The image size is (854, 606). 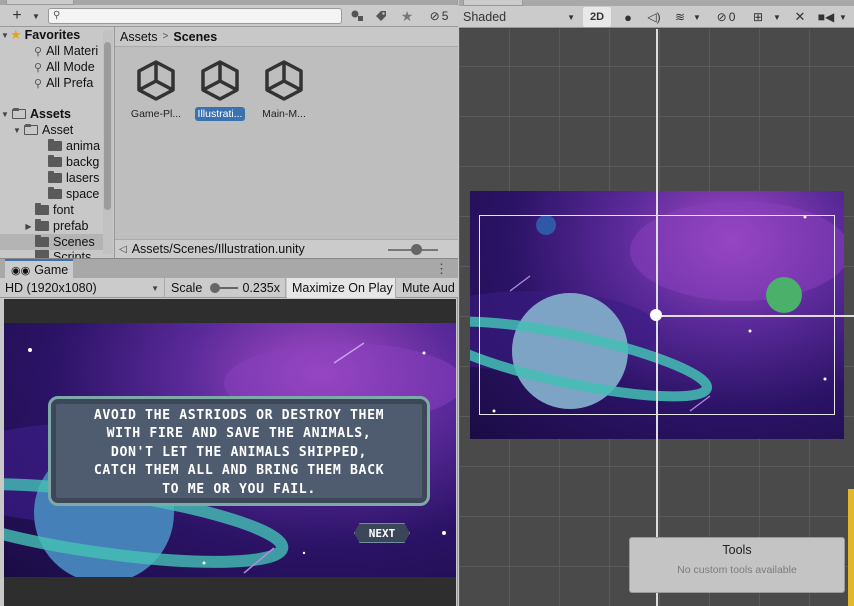 What do you see at coordinates (680, 17) in the screenshot?
I see `effects-toggle-icon: ≋` at bounding box center [680, 17].